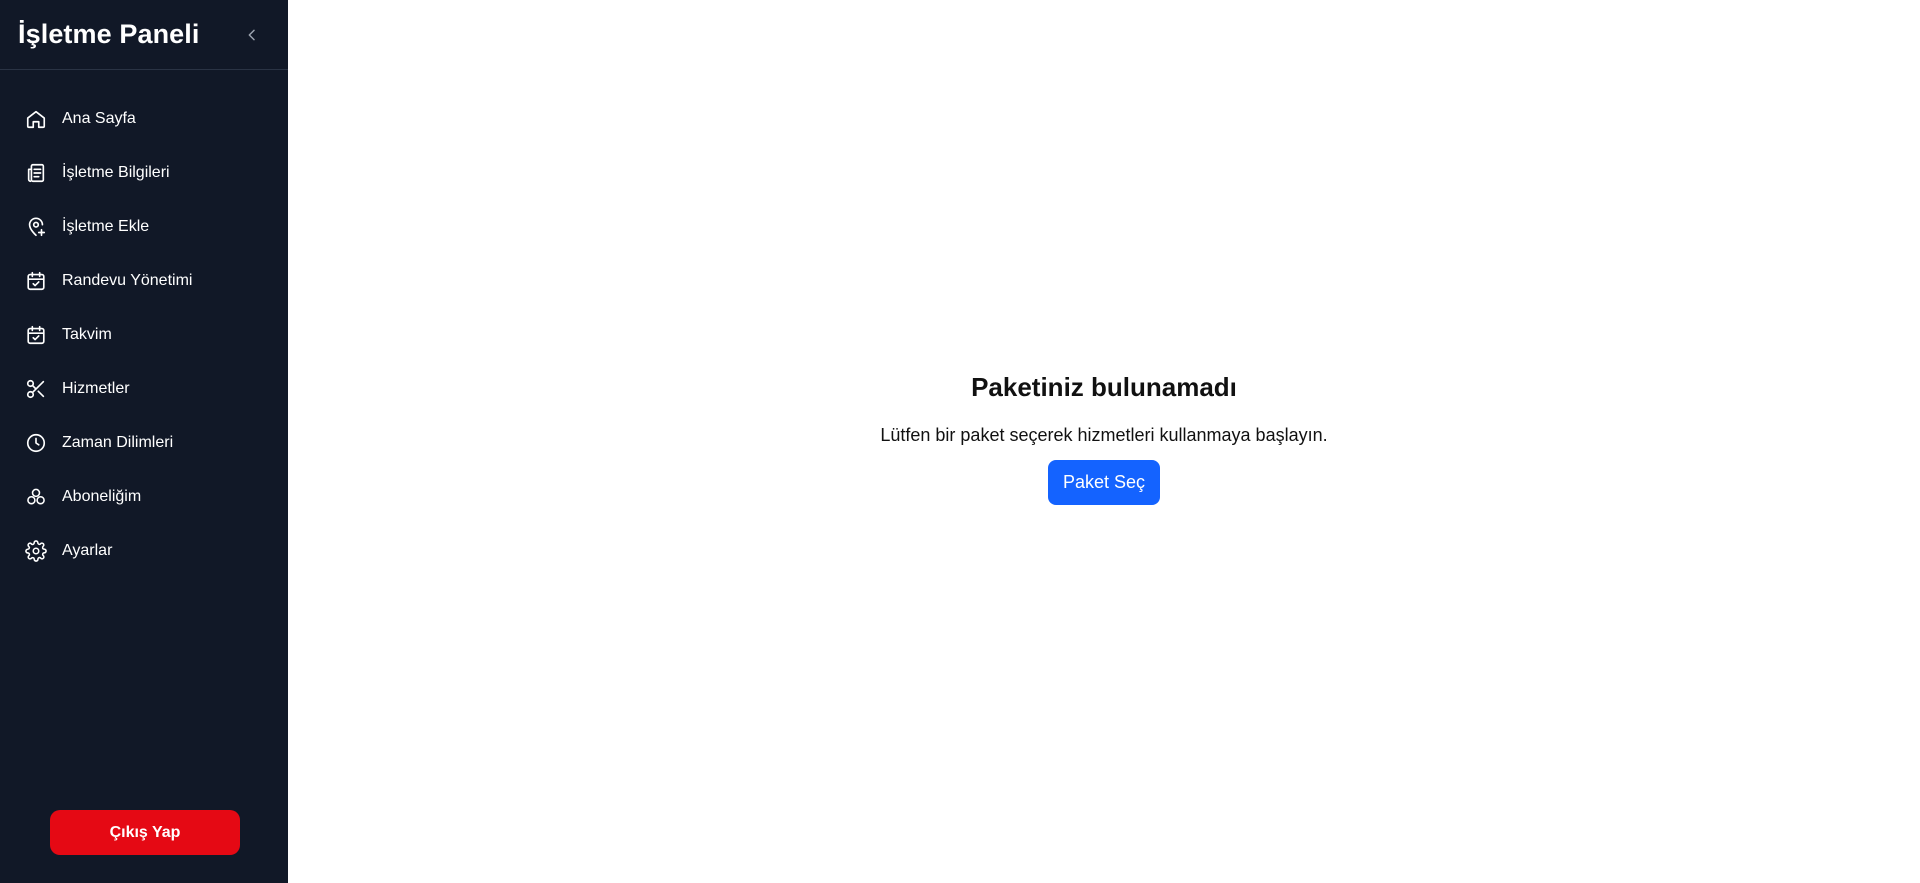 The image size is (1920, 883). I want to click on sidebar-item-label: Zaman Dilimleri, so click(118, 442).